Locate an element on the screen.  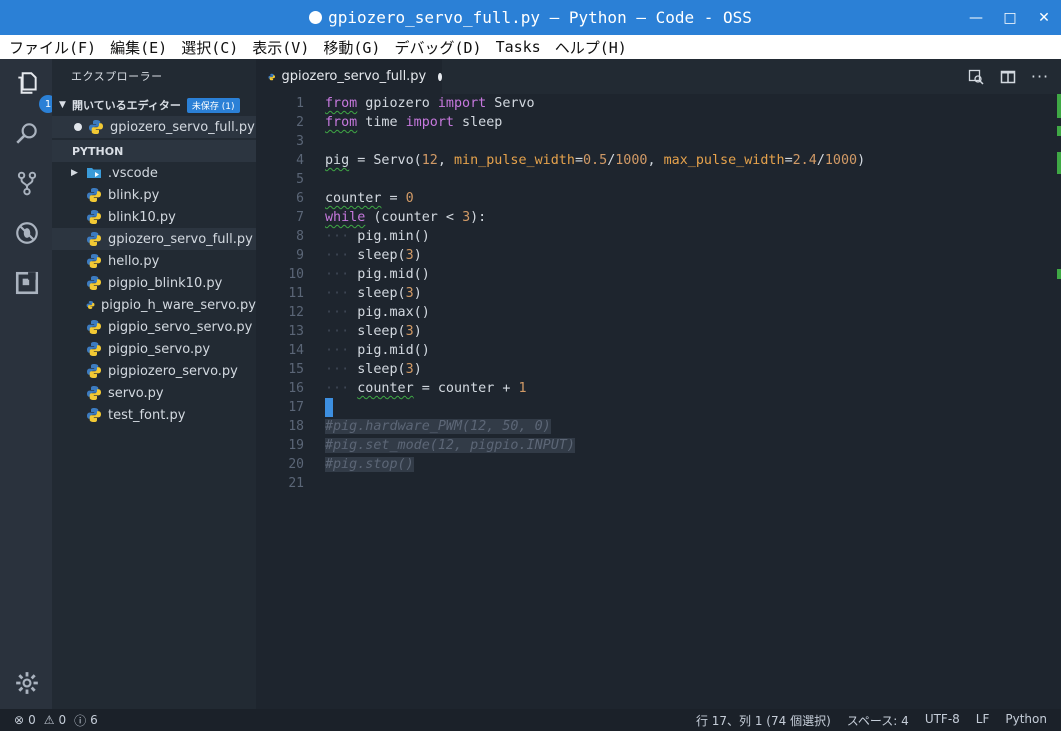
code-line-14: ··· pig.mid() is located at coordinates (377, 350).